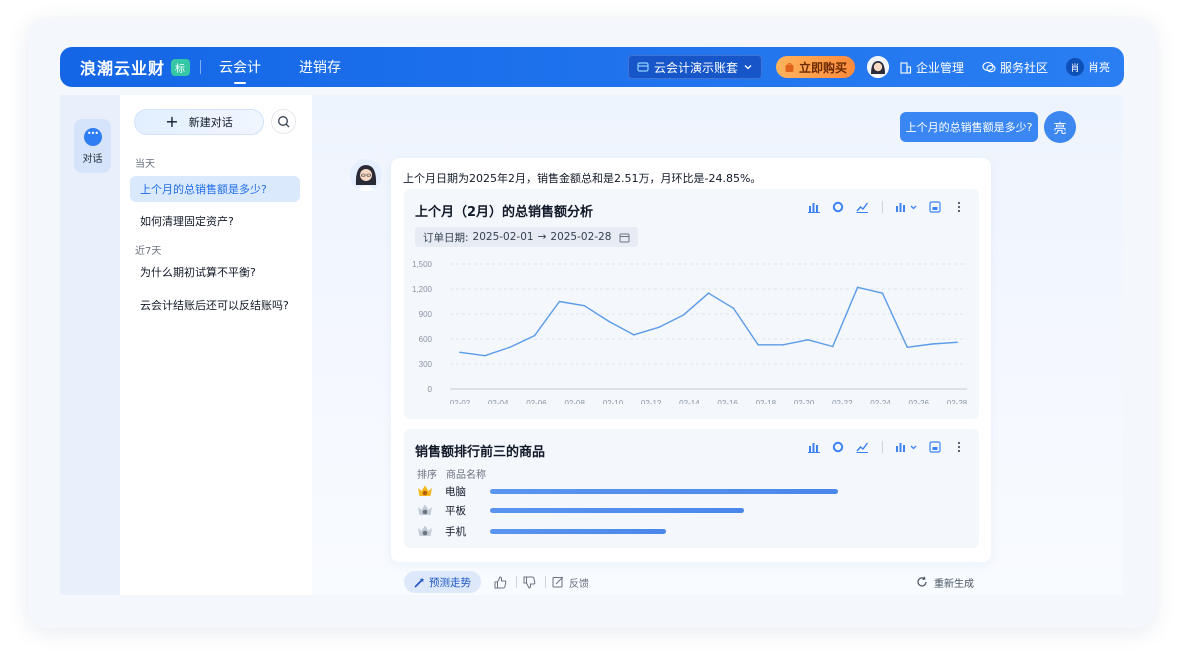  Describe the element at coordinates (727, 401) in the screenshot. I see `x-tick-label: 02-16` at that location.